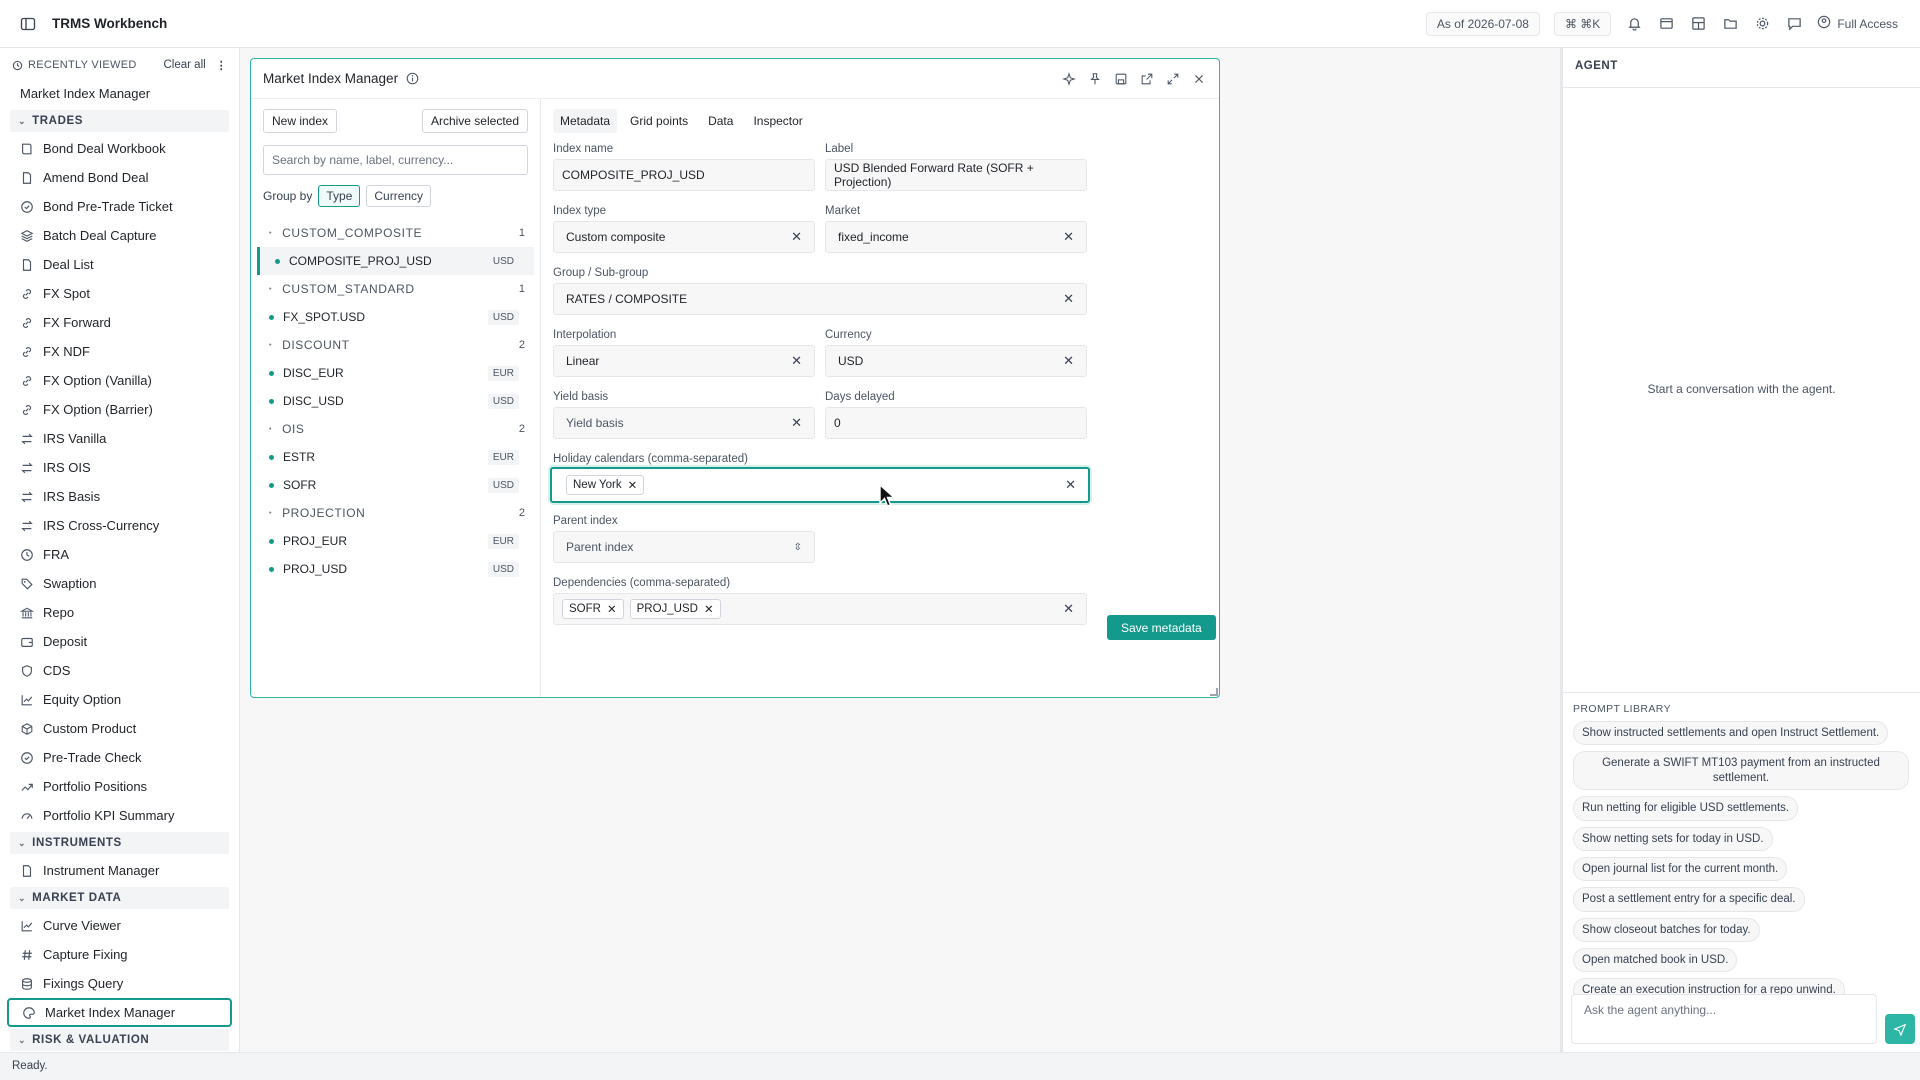  I want to click on parent-index-select: Parent index ⇳, so click(684, 547).